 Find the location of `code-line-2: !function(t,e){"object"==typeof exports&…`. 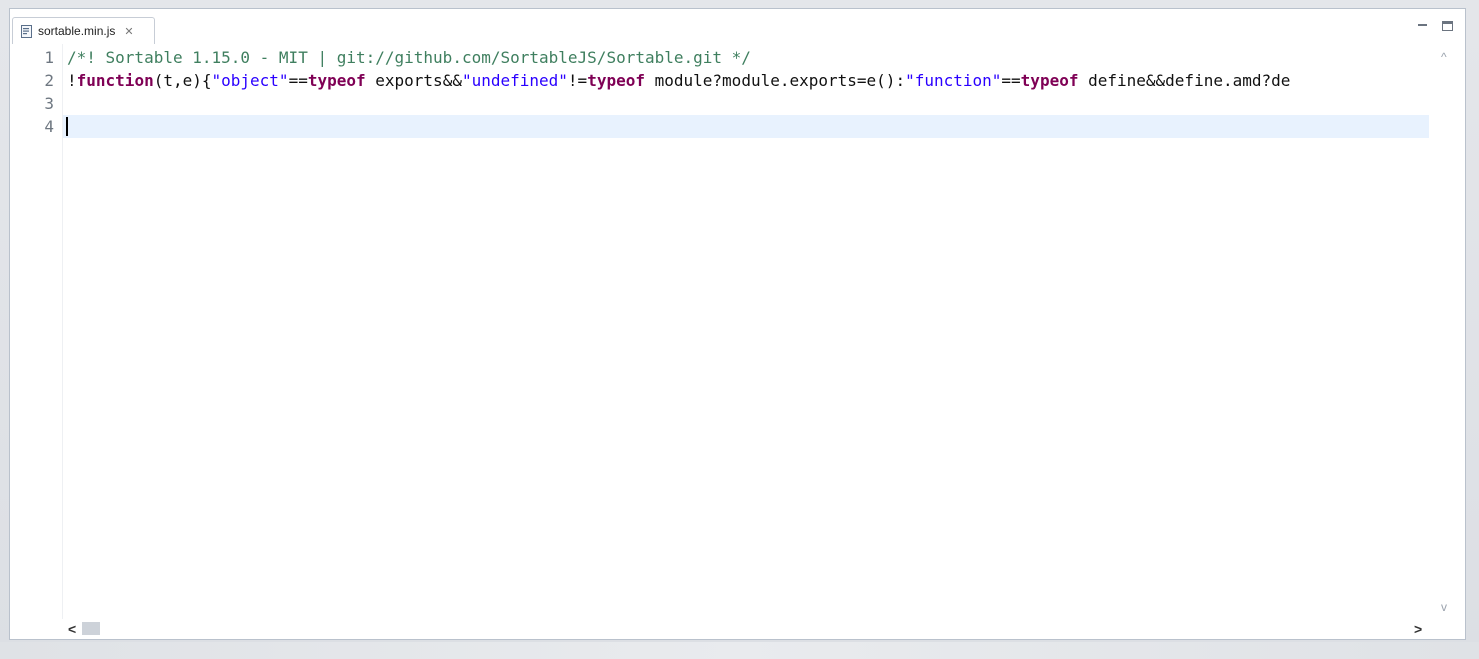

code-line-2: !function(t,e){"object"==typeof exports&… is located at coordinates (748, 80).